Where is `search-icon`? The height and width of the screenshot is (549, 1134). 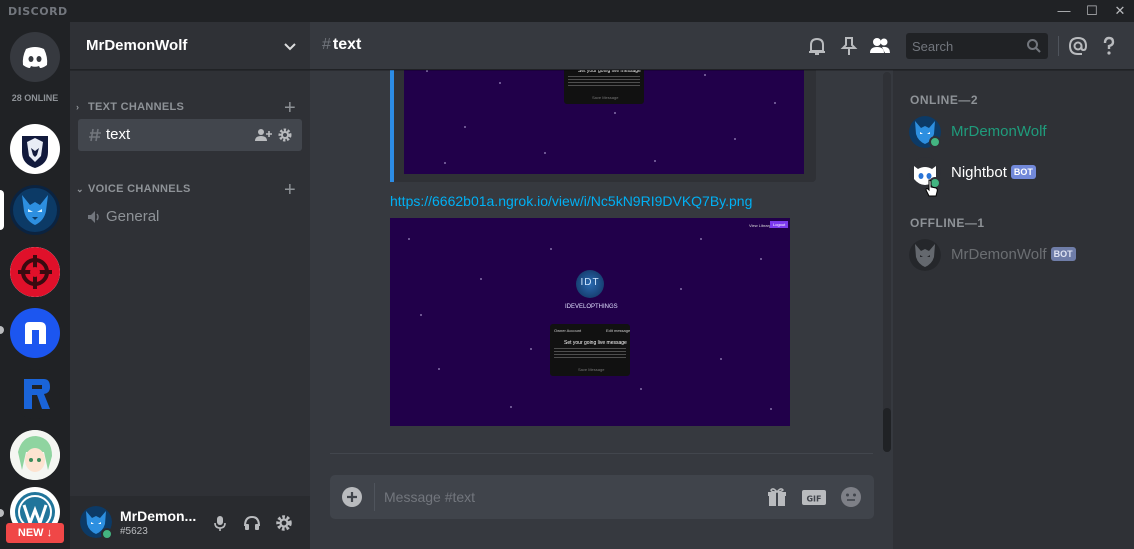
search-icon is located at coordinates (1034, 46).